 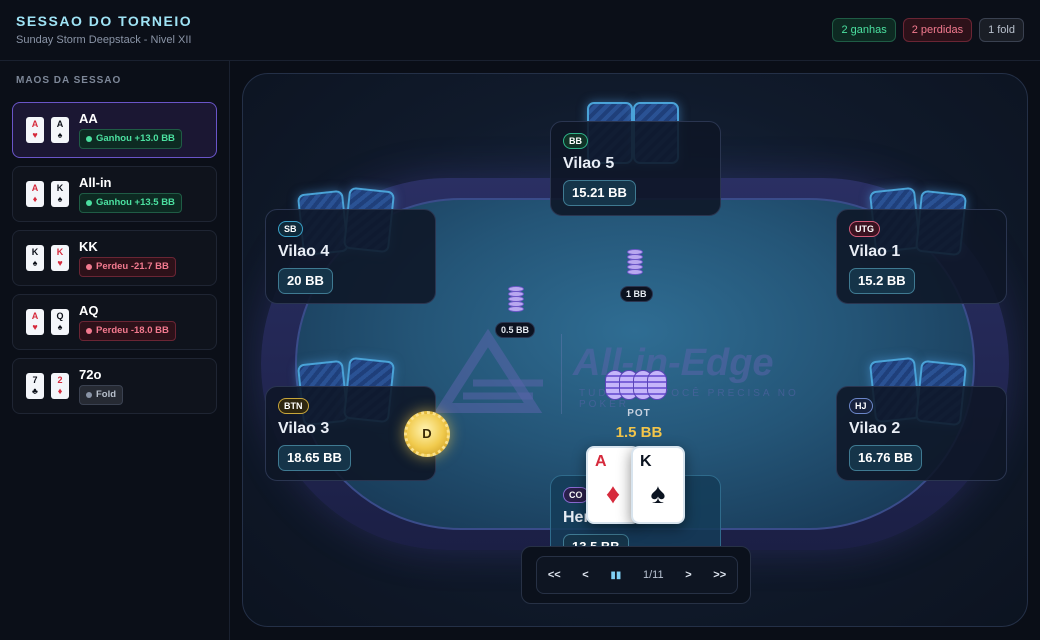 I want to click on logo-icon, so click(x=488, y=370).